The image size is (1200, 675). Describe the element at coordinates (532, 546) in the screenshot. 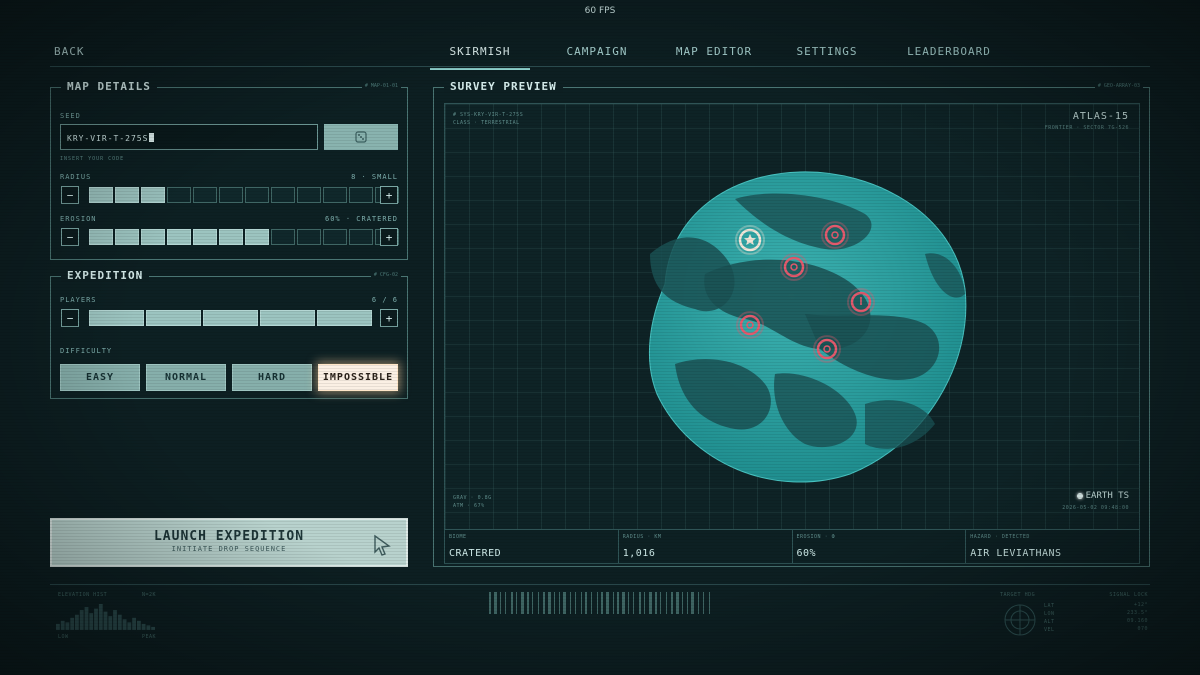

I see `stat-biome: BIOME CRATERED` at that location.